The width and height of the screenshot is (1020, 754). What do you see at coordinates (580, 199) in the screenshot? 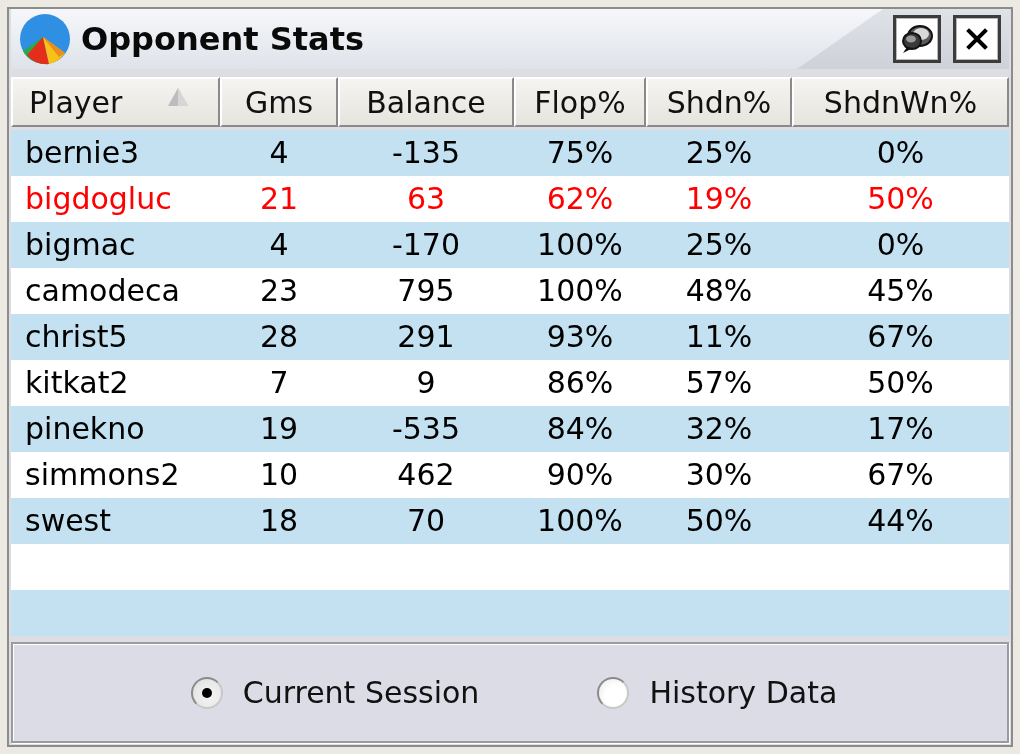
I see `table-cell-text: 62%` at bounding box center [580, 199].